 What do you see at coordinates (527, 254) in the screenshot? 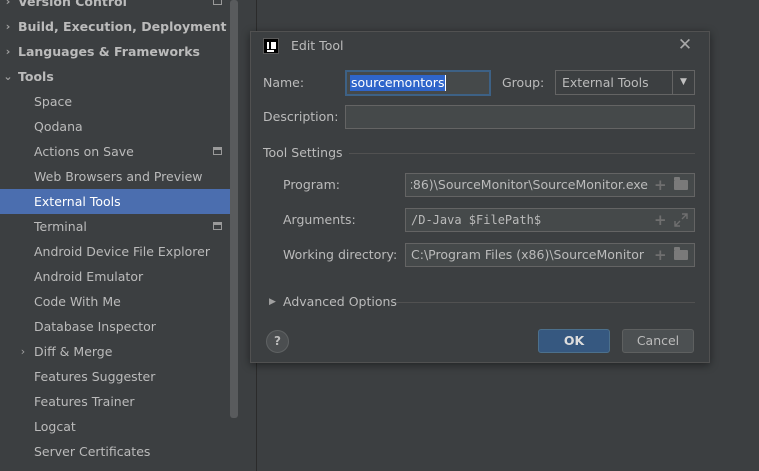
I see `working-directory-field-value: C:\Program Files (x86)\SourceMonitor` at bounding box center [527, 254].